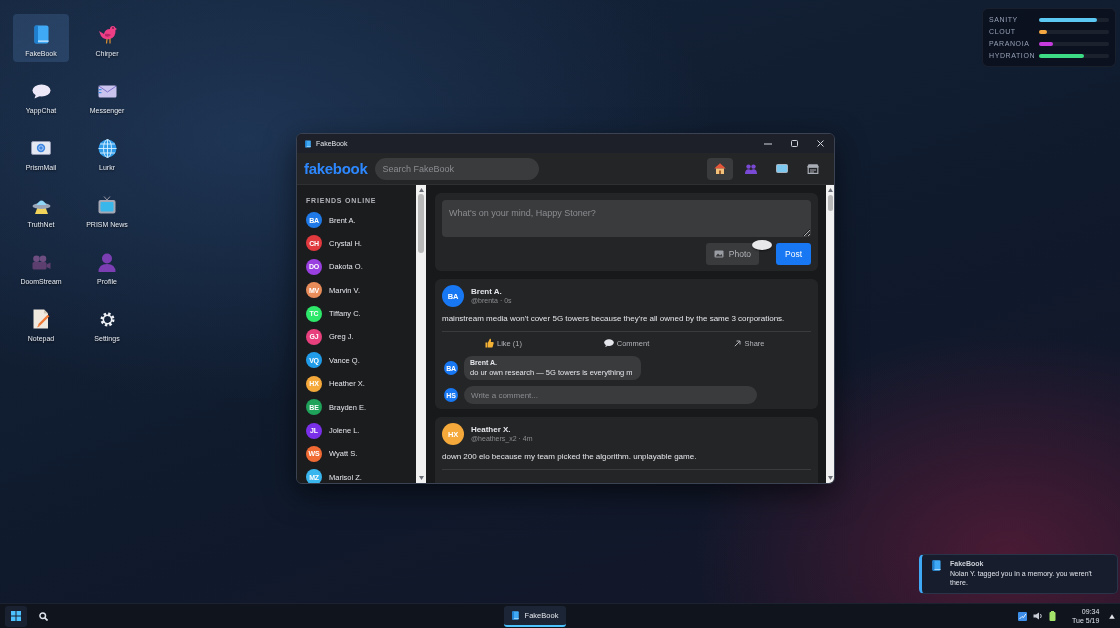 This screenshot has height=628, width=1120. I want to click on battery-icon, so click(1052, 616).